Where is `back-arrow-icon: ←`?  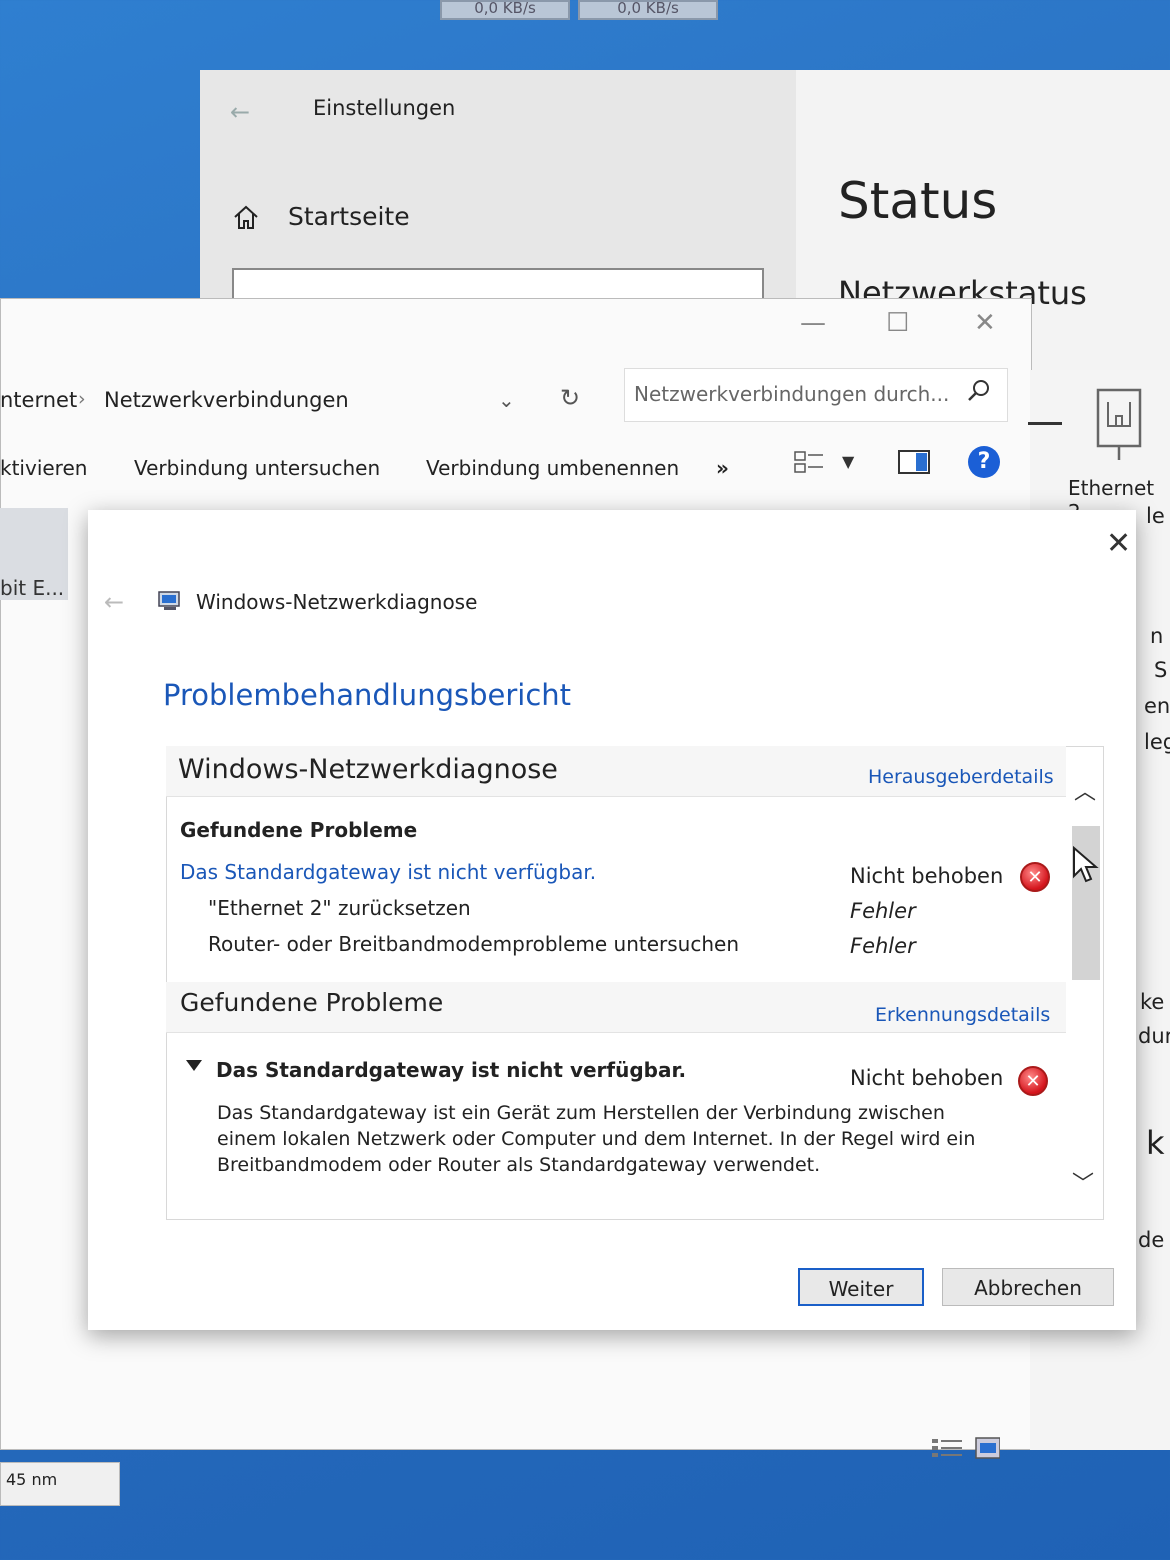
back-arrow-icon: ← is located at coordinates (240, 112).